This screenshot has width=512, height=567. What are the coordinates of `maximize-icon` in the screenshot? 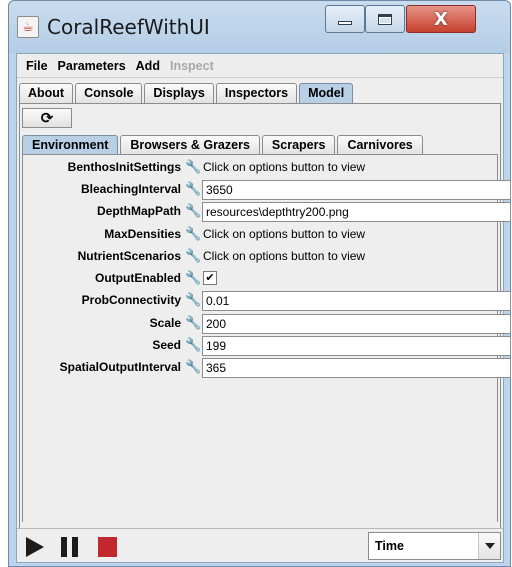 It's located at (385, 19).